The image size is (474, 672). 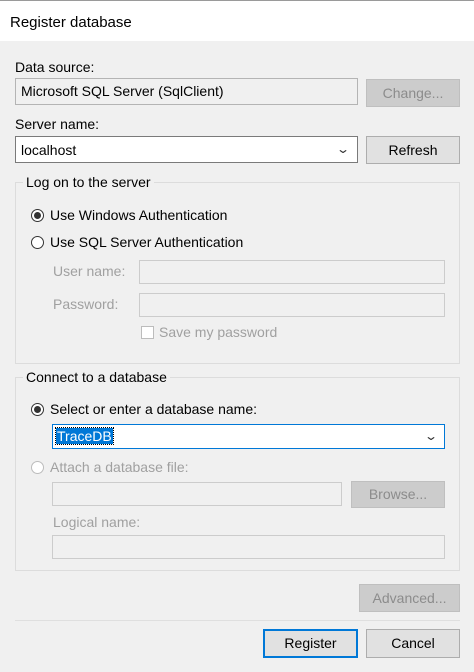 What do you see at coordinates (146, 242) in the screenshot?
I see `sql-auth-label: Use SQL Server Authentication` at bounding box center [146, 242].